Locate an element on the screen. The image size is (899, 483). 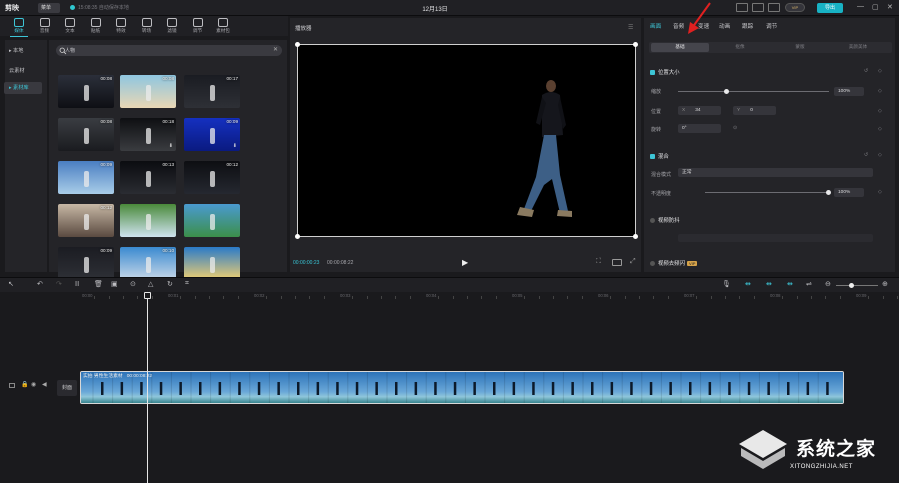
delete-icon: 🗑 is located at coordinates (98, 284).